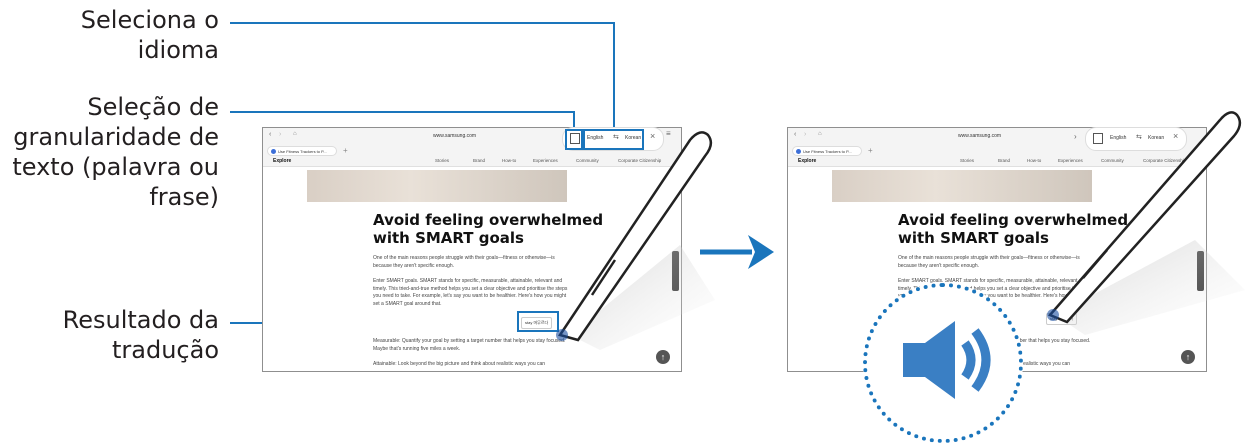 Image resolution: width=1249 pixels, height=445 pixels. What do you see at coordinates (273, 151) in the screenshot?
I see `tab-favicon-icon` at bounding box center [273, 151].